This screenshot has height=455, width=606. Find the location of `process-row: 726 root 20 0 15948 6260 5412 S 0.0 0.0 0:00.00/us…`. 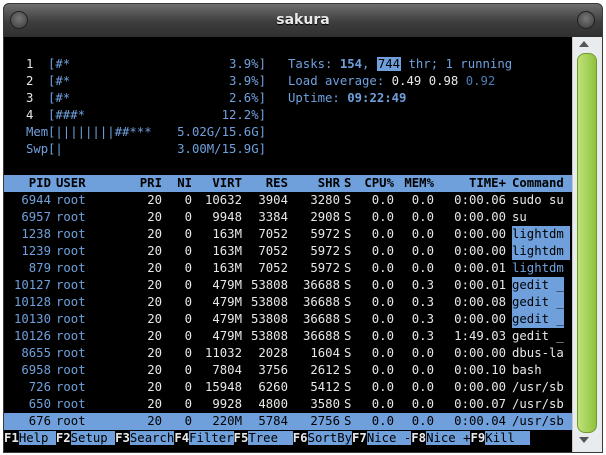

process-row: 726 root 20 0 15948 6260 5412 S 0.0 0.0 0:00.00/us… is located at coordinates (284, 387).